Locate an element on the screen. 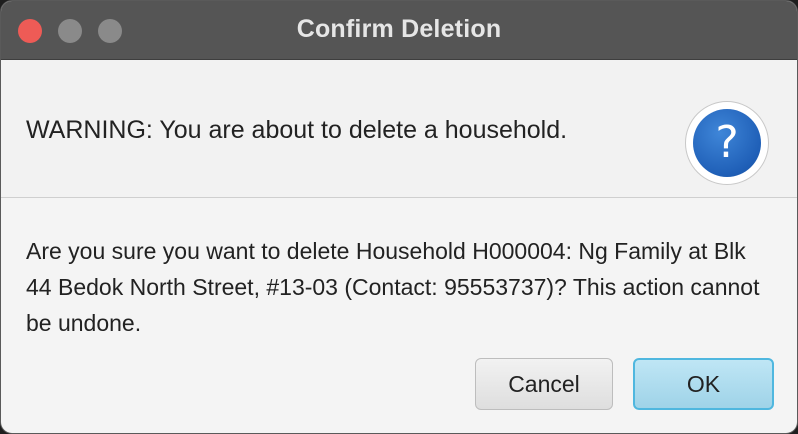 The width and height of the screenshot is (798, 434). question-mark-glyph: ? is located at coordinates (727, 143).